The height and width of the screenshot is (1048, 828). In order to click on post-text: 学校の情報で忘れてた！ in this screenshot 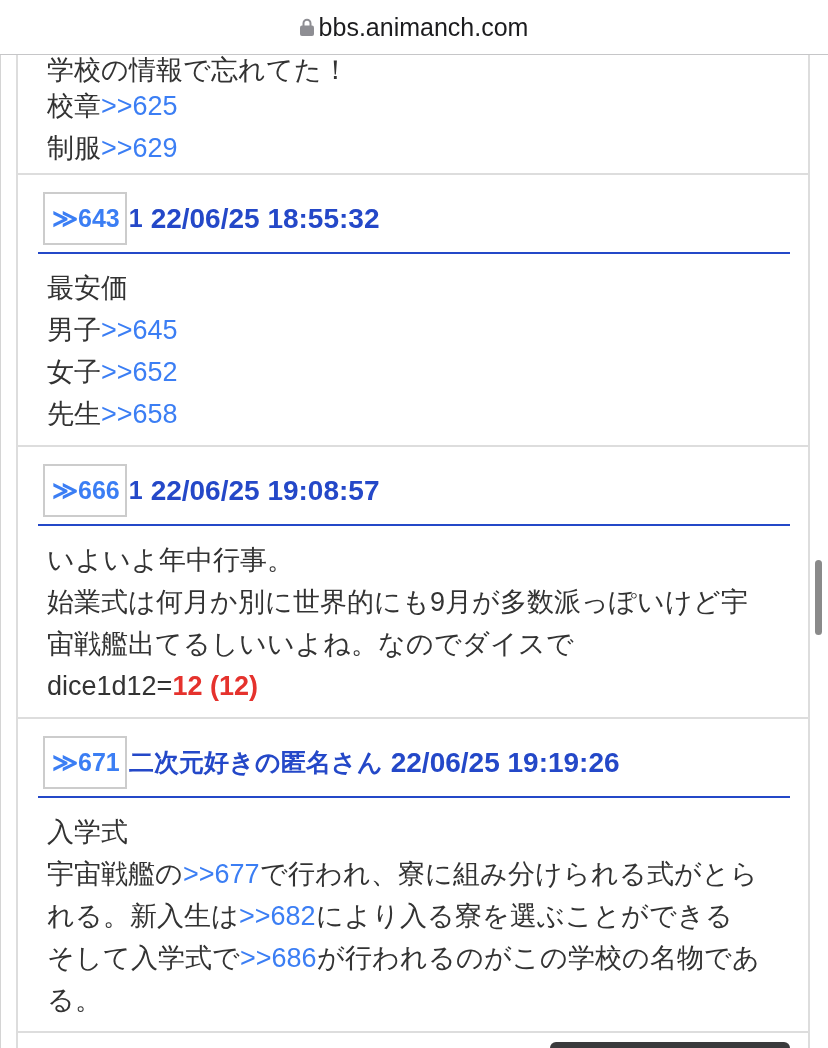, I will do `click(198, 70)`.